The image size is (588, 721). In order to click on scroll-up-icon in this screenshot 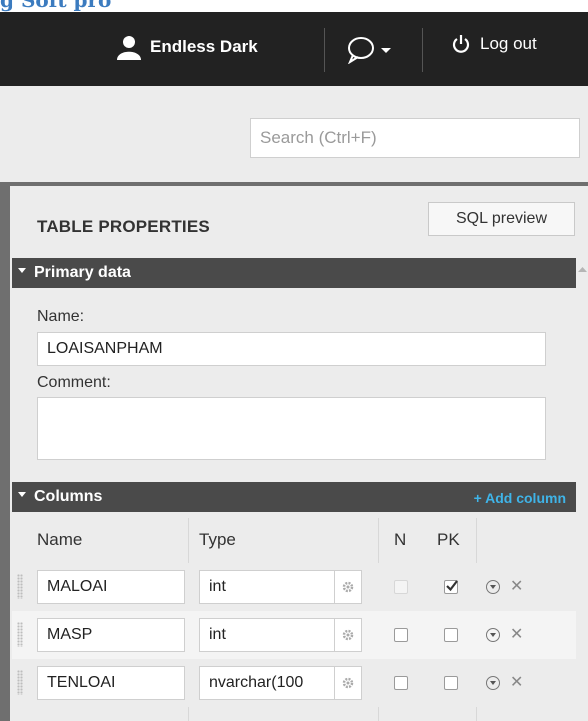, I will do `click(582, 270)`.